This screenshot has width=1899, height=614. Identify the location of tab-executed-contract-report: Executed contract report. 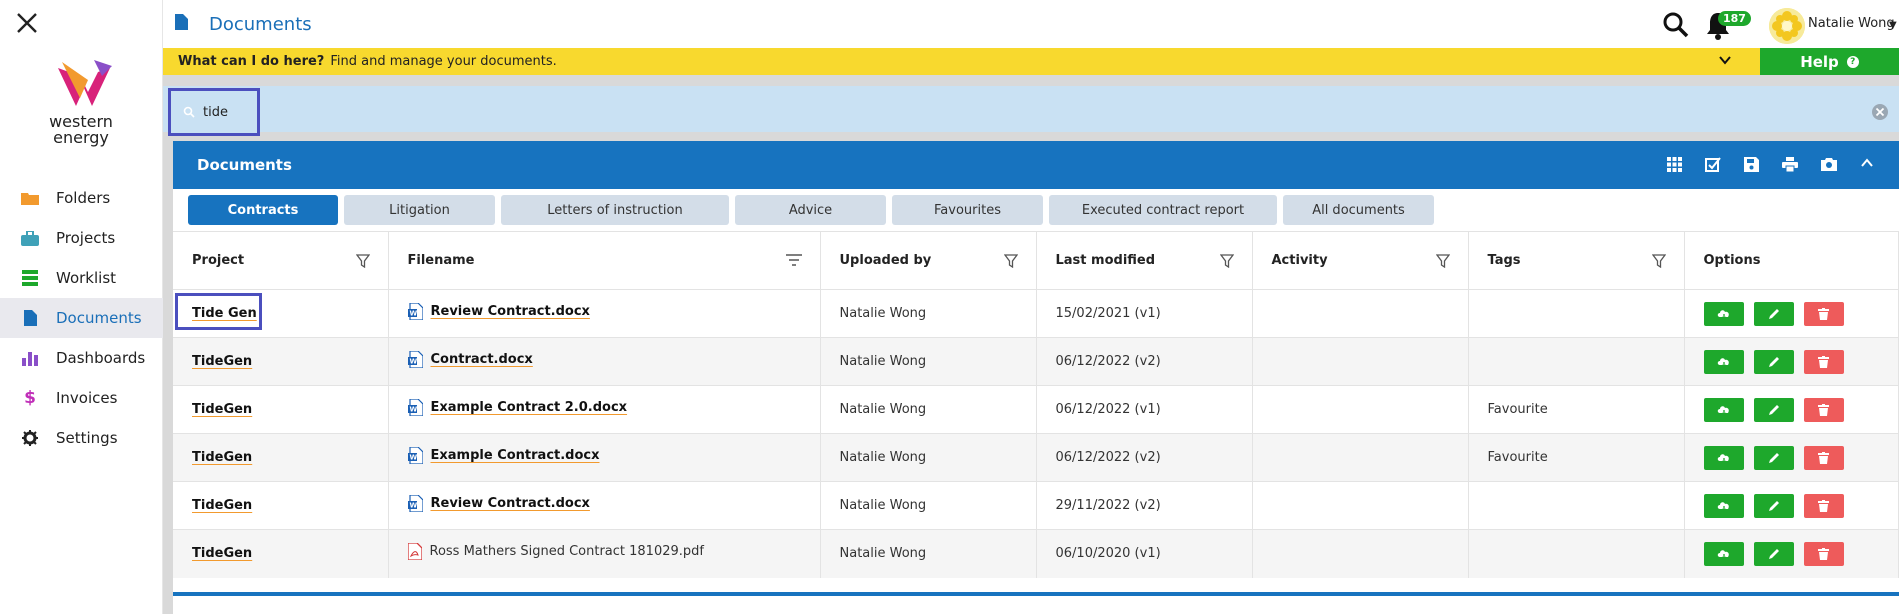
(1163, 210).